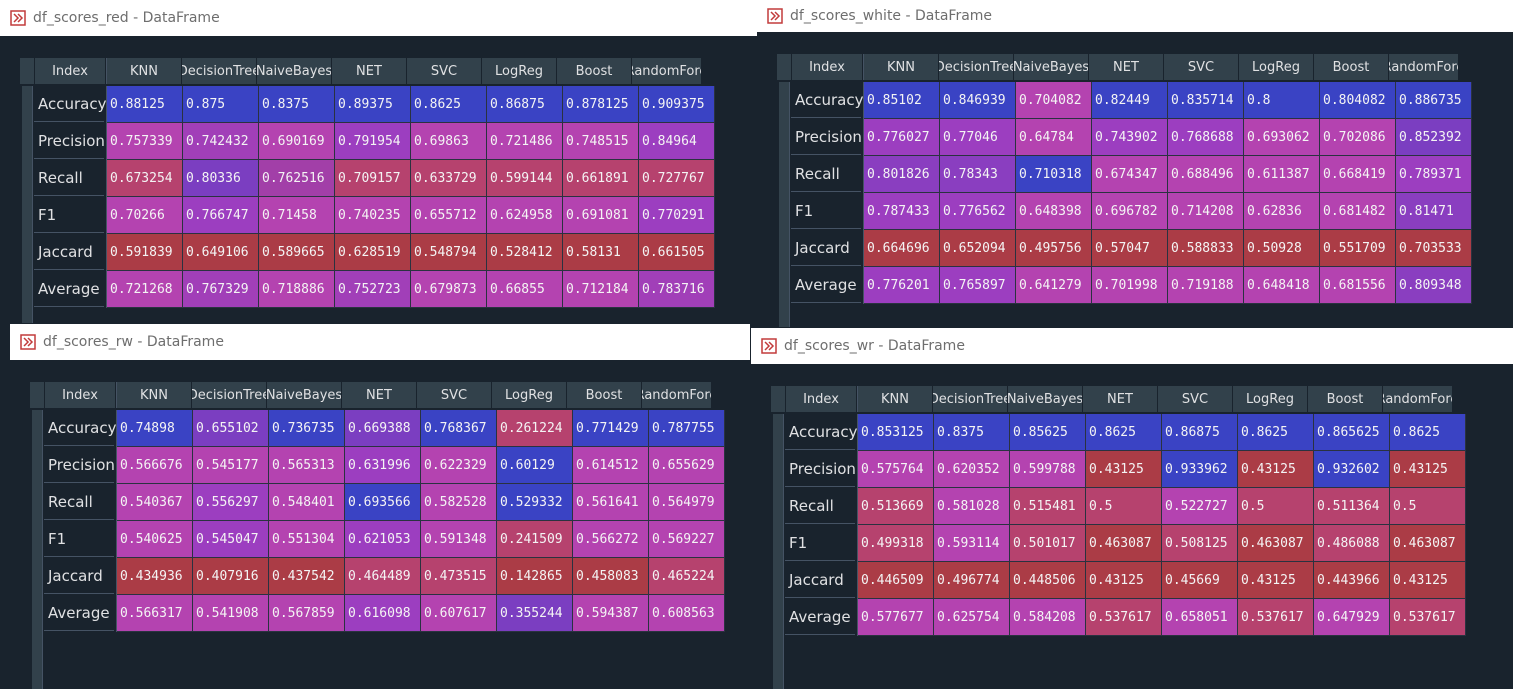 The image size is (1513, 689). Describe the element at coordinates (1195, 399) in the screenshot. I see `column-header-svc: SVC` at that location.